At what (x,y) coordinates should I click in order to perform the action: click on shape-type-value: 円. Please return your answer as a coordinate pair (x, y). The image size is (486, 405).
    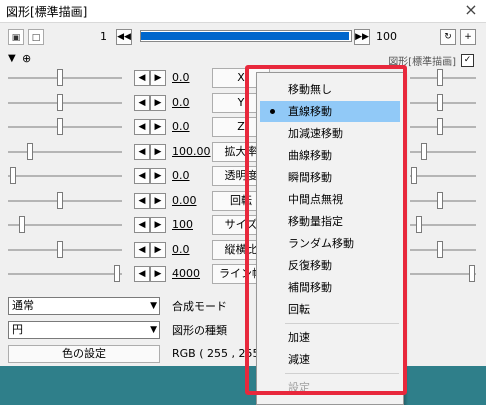
    Looking at the image, I should click on (17, 329).